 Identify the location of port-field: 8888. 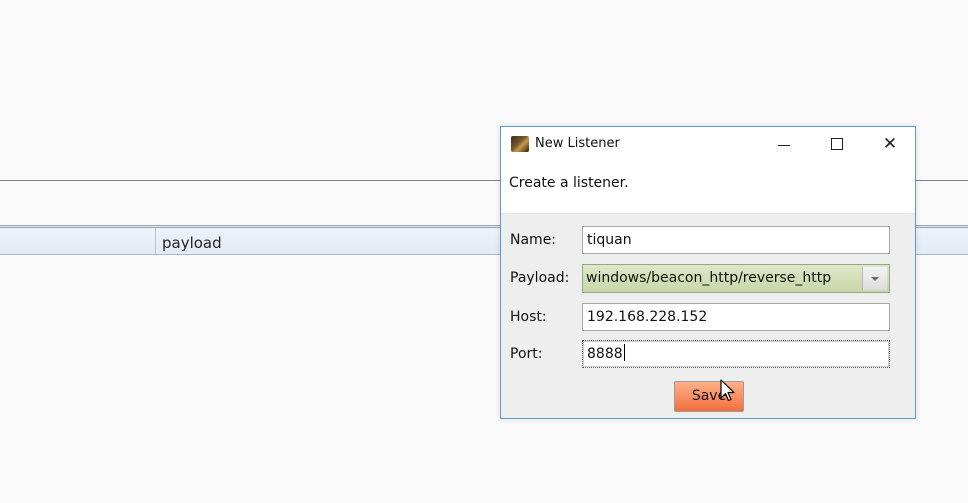
(736, 354).